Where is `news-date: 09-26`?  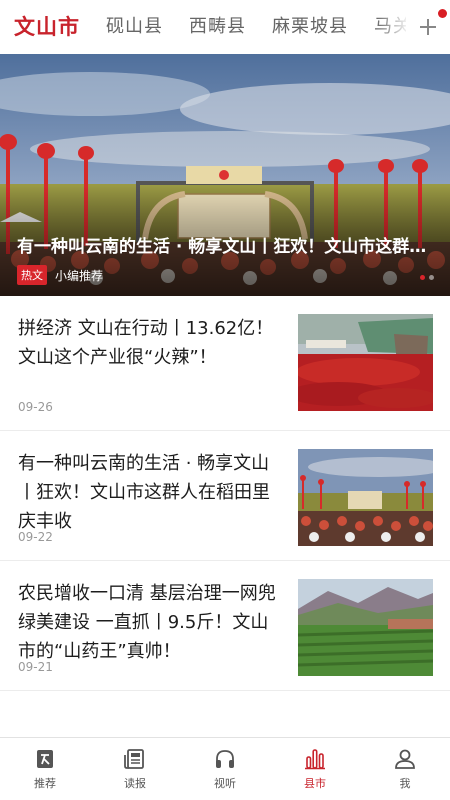
news-date: 09-26 is located at coordinates (35, 407).